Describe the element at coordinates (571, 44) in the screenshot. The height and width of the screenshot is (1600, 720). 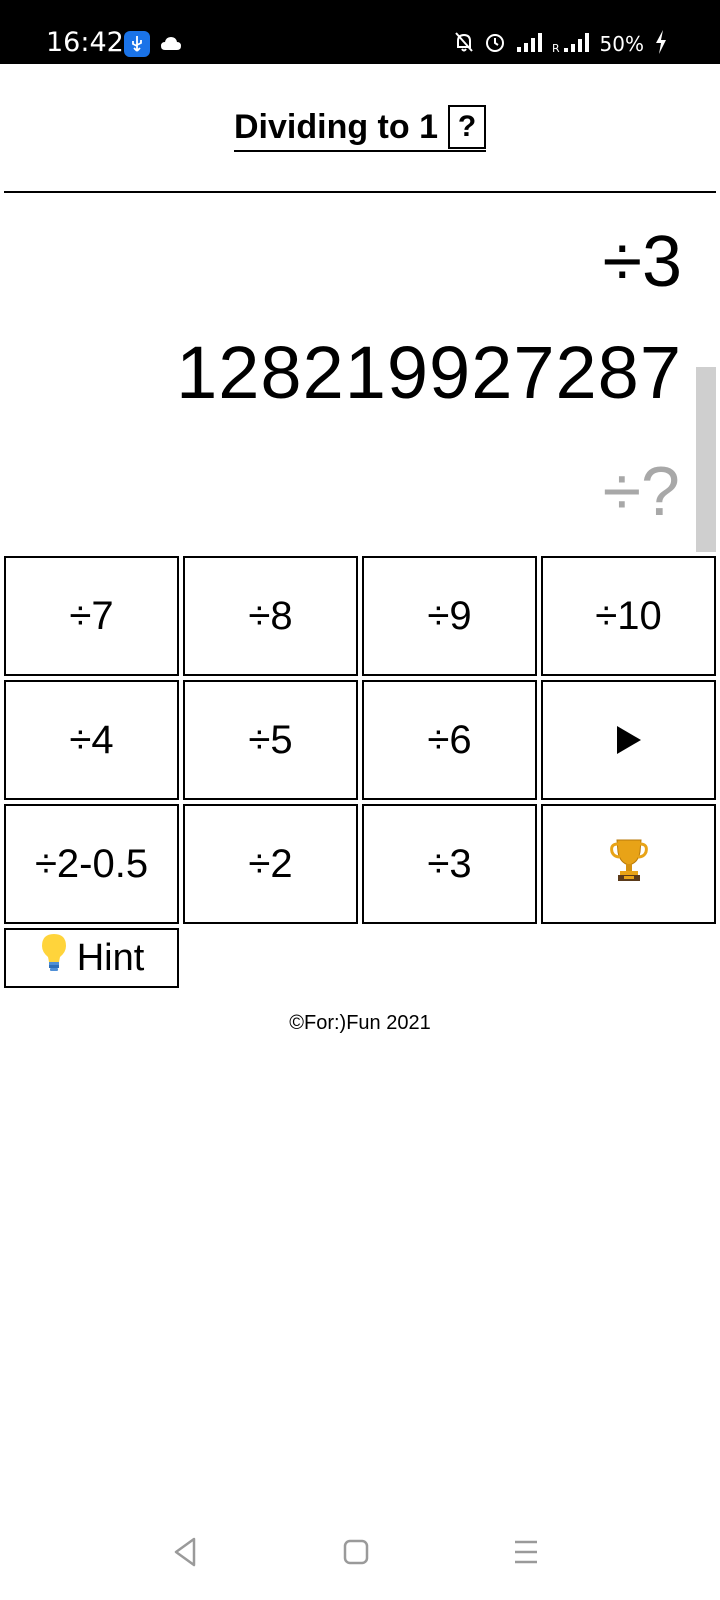
I see `roaming-signal-icon: R` at that location.